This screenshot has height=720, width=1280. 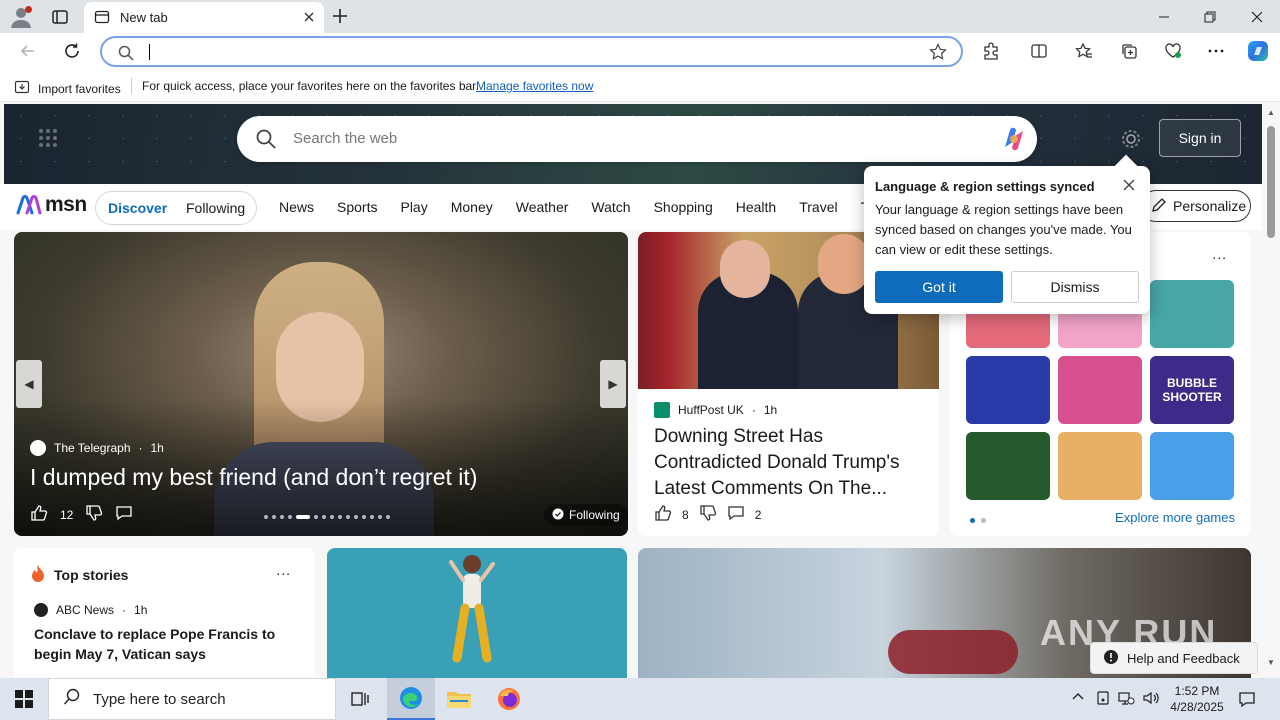 I want to click on nav-link-watch: Watch, so click(x=610, y=207).